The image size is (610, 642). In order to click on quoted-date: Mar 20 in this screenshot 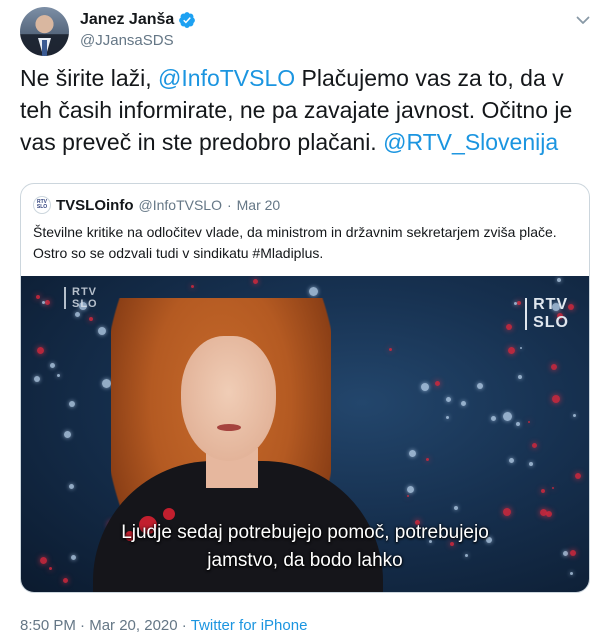, I will do `click(258, 205)`.